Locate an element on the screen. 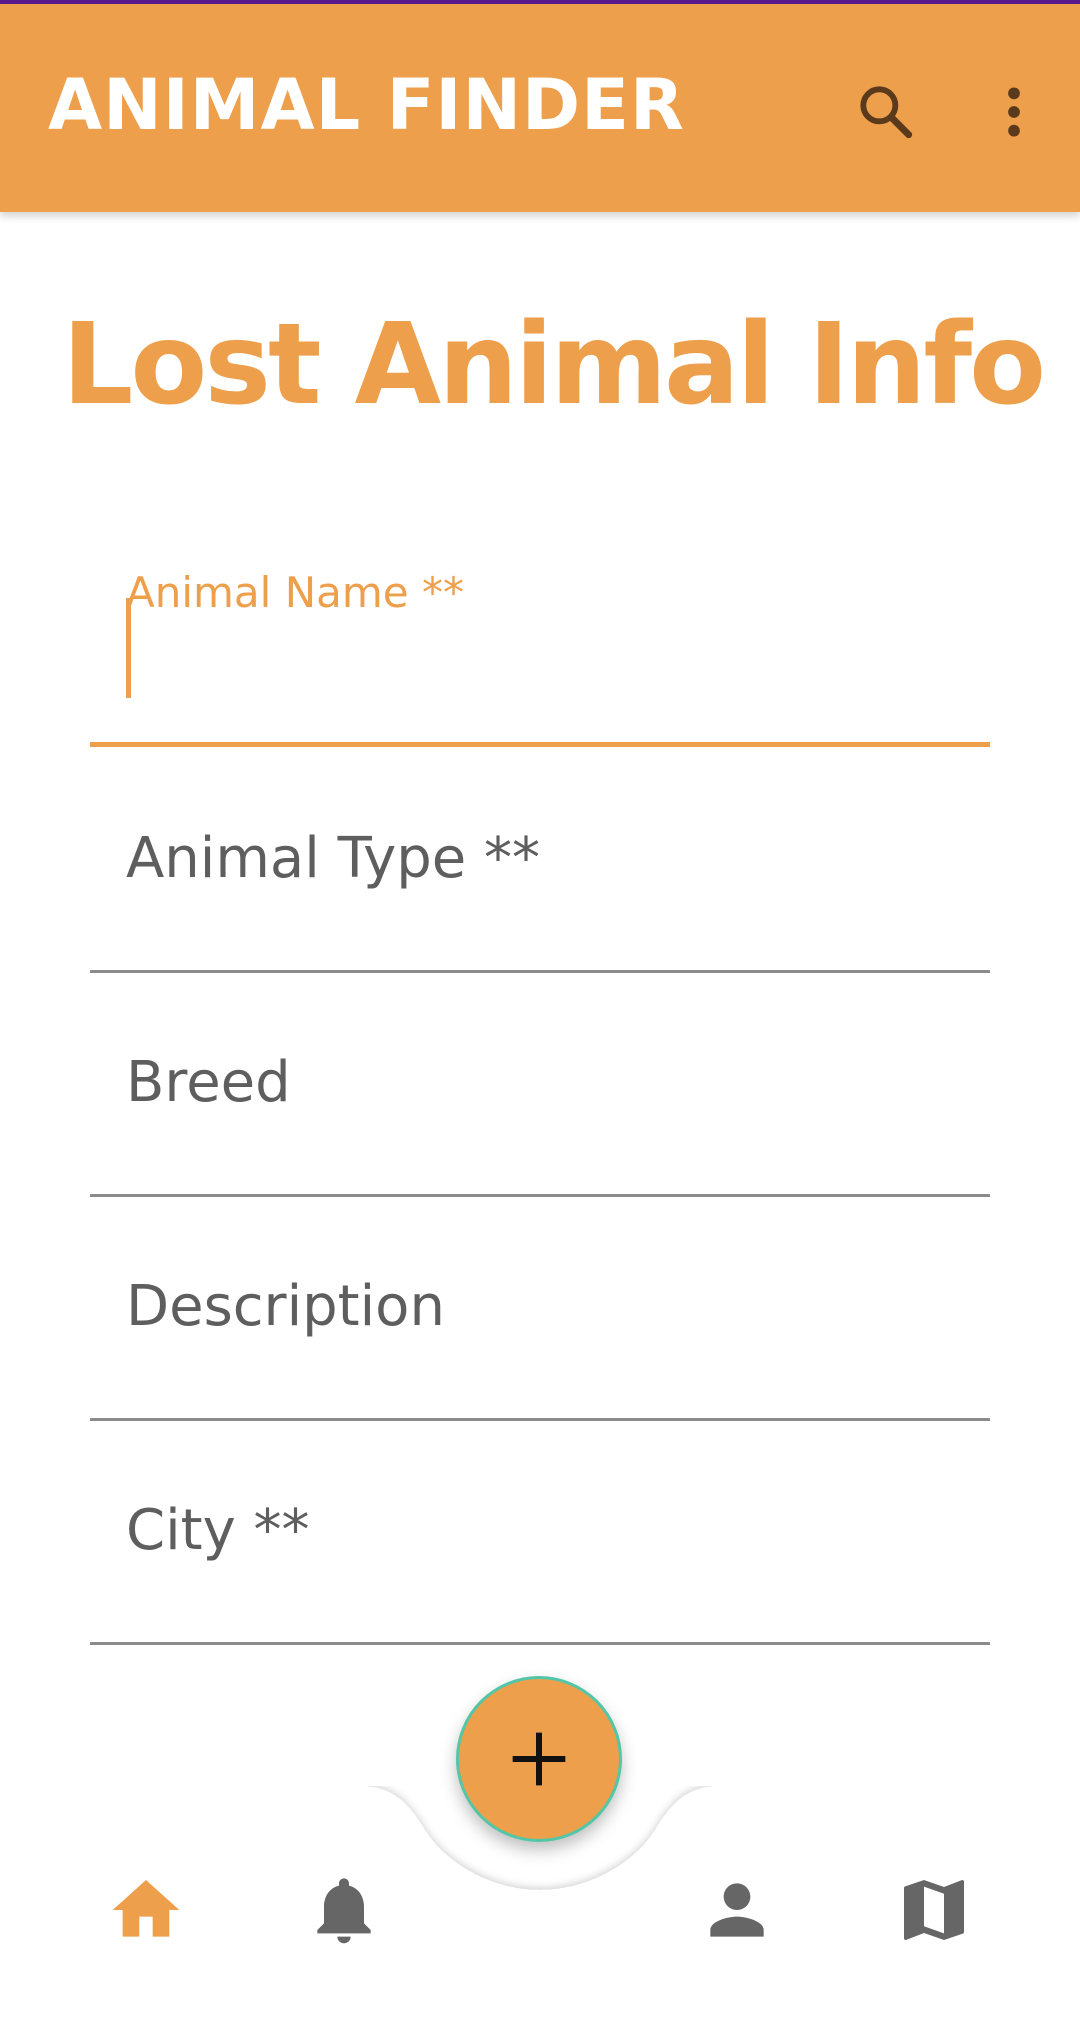 This screenshot has width=1080, height=2030. nav-home-button is located at coordinates (146, 1910).